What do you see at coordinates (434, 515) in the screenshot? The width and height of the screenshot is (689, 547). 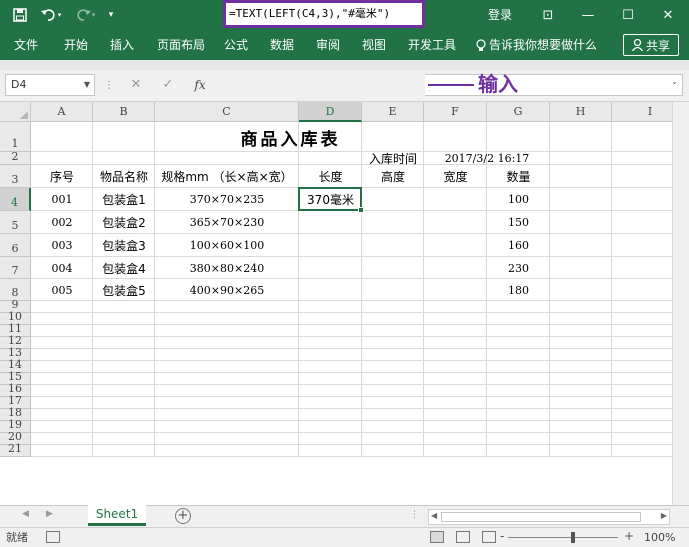 I see `scroll-left-icon: ◀` at bounding box center [434, 515].